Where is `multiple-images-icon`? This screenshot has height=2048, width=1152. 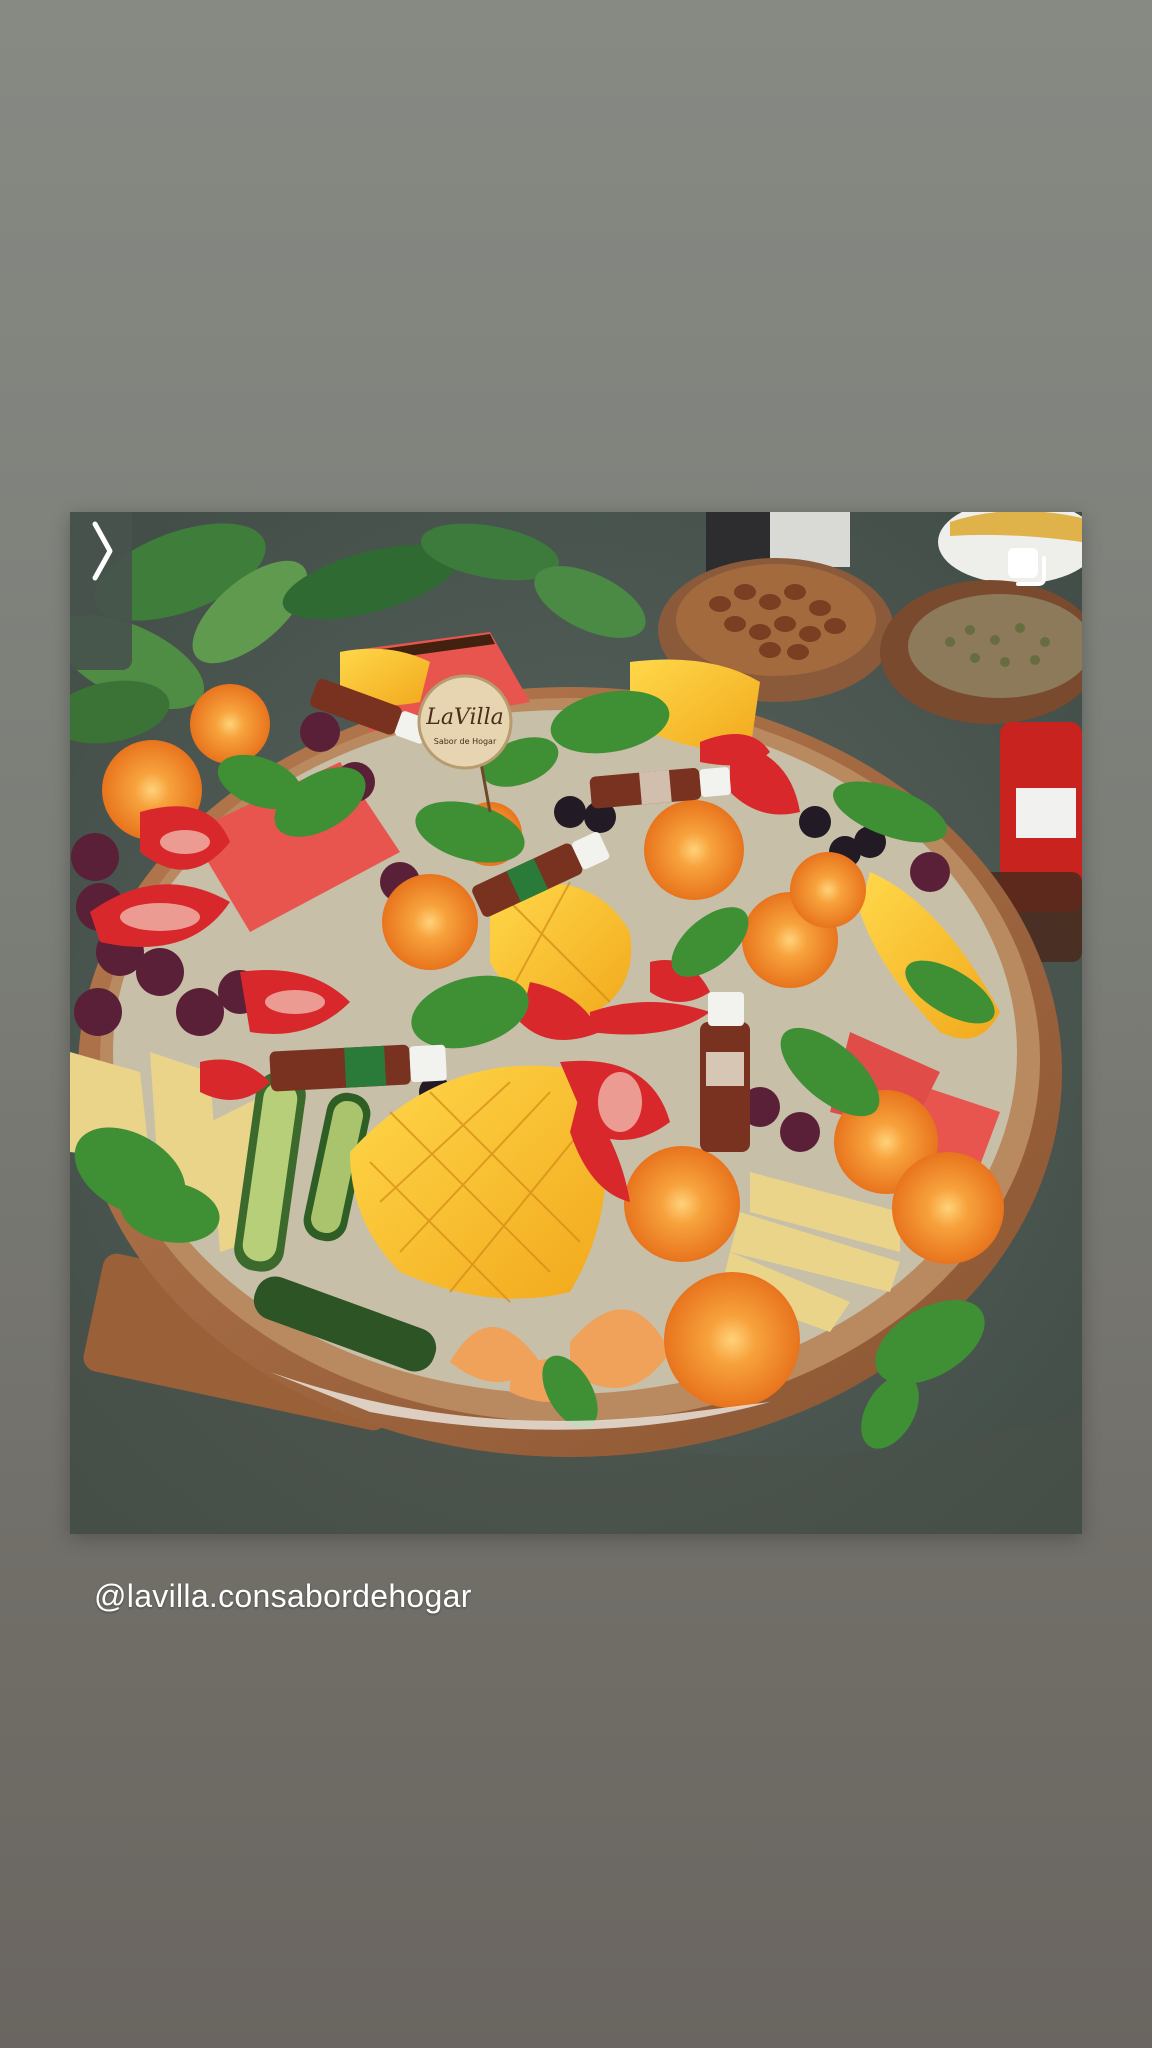 multiple-images-icon is located at coordinates (1028, 568).